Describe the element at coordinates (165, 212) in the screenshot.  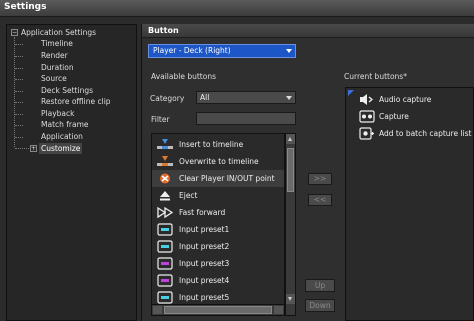
I see `fast-forward-icon` at that location.